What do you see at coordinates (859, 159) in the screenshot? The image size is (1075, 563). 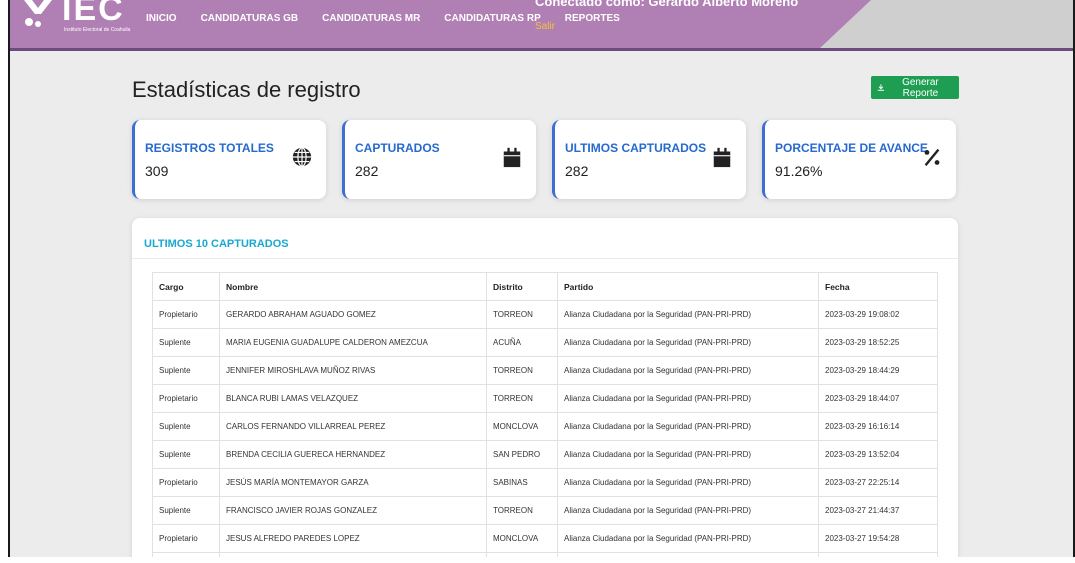 I see `stat-card-progress: PORCENTAJE DE AVANCE 91.26%` at bounding box center [859, 159].